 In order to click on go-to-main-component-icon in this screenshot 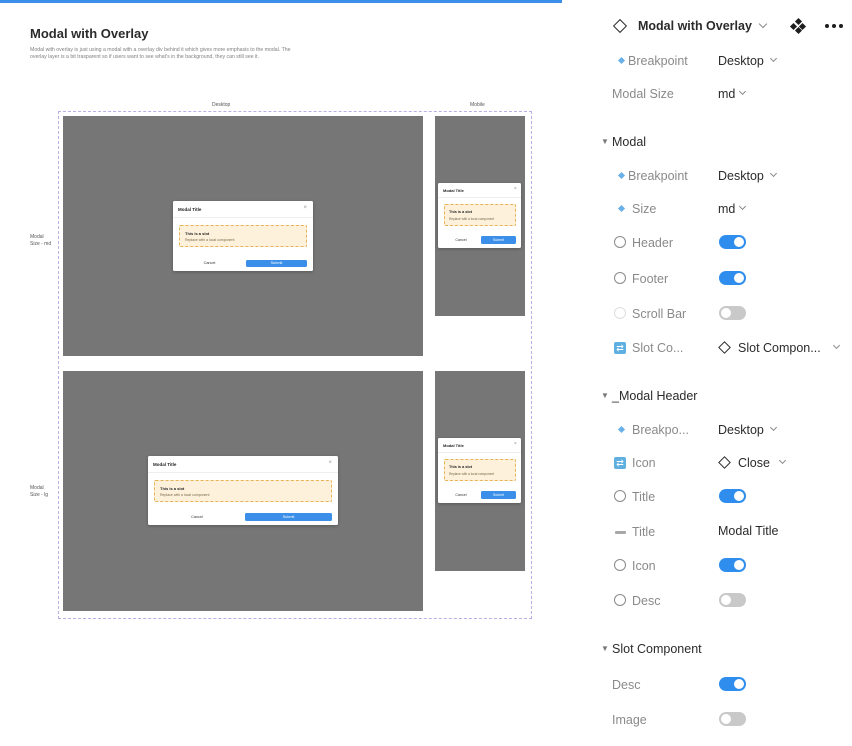, I will do `click(798, 26)`.